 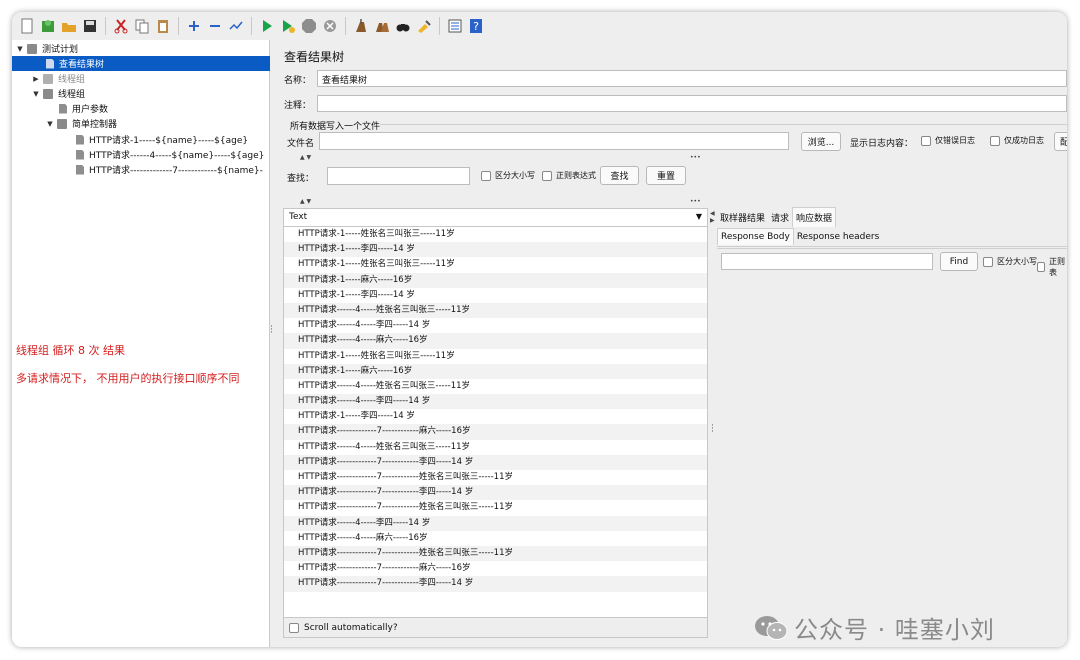 I want to click on tab-sampler-result: 取样器结果, so click(x=742, y=217).